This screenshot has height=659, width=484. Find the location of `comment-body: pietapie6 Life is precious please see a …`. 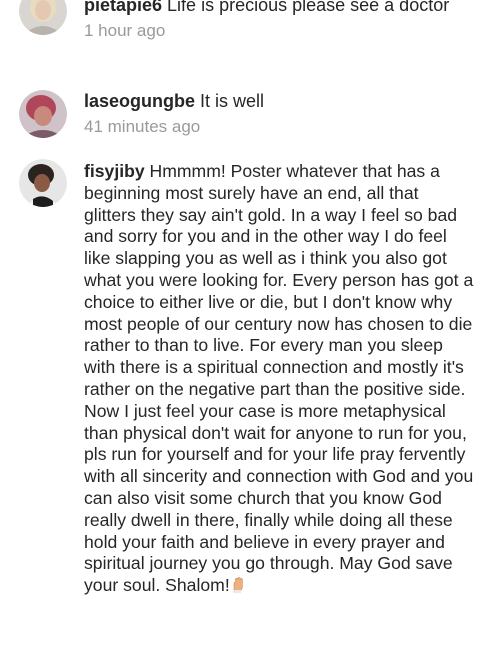

comment-body: pietapie6 Life is precious please see a … is located at coordinates (279, 8).